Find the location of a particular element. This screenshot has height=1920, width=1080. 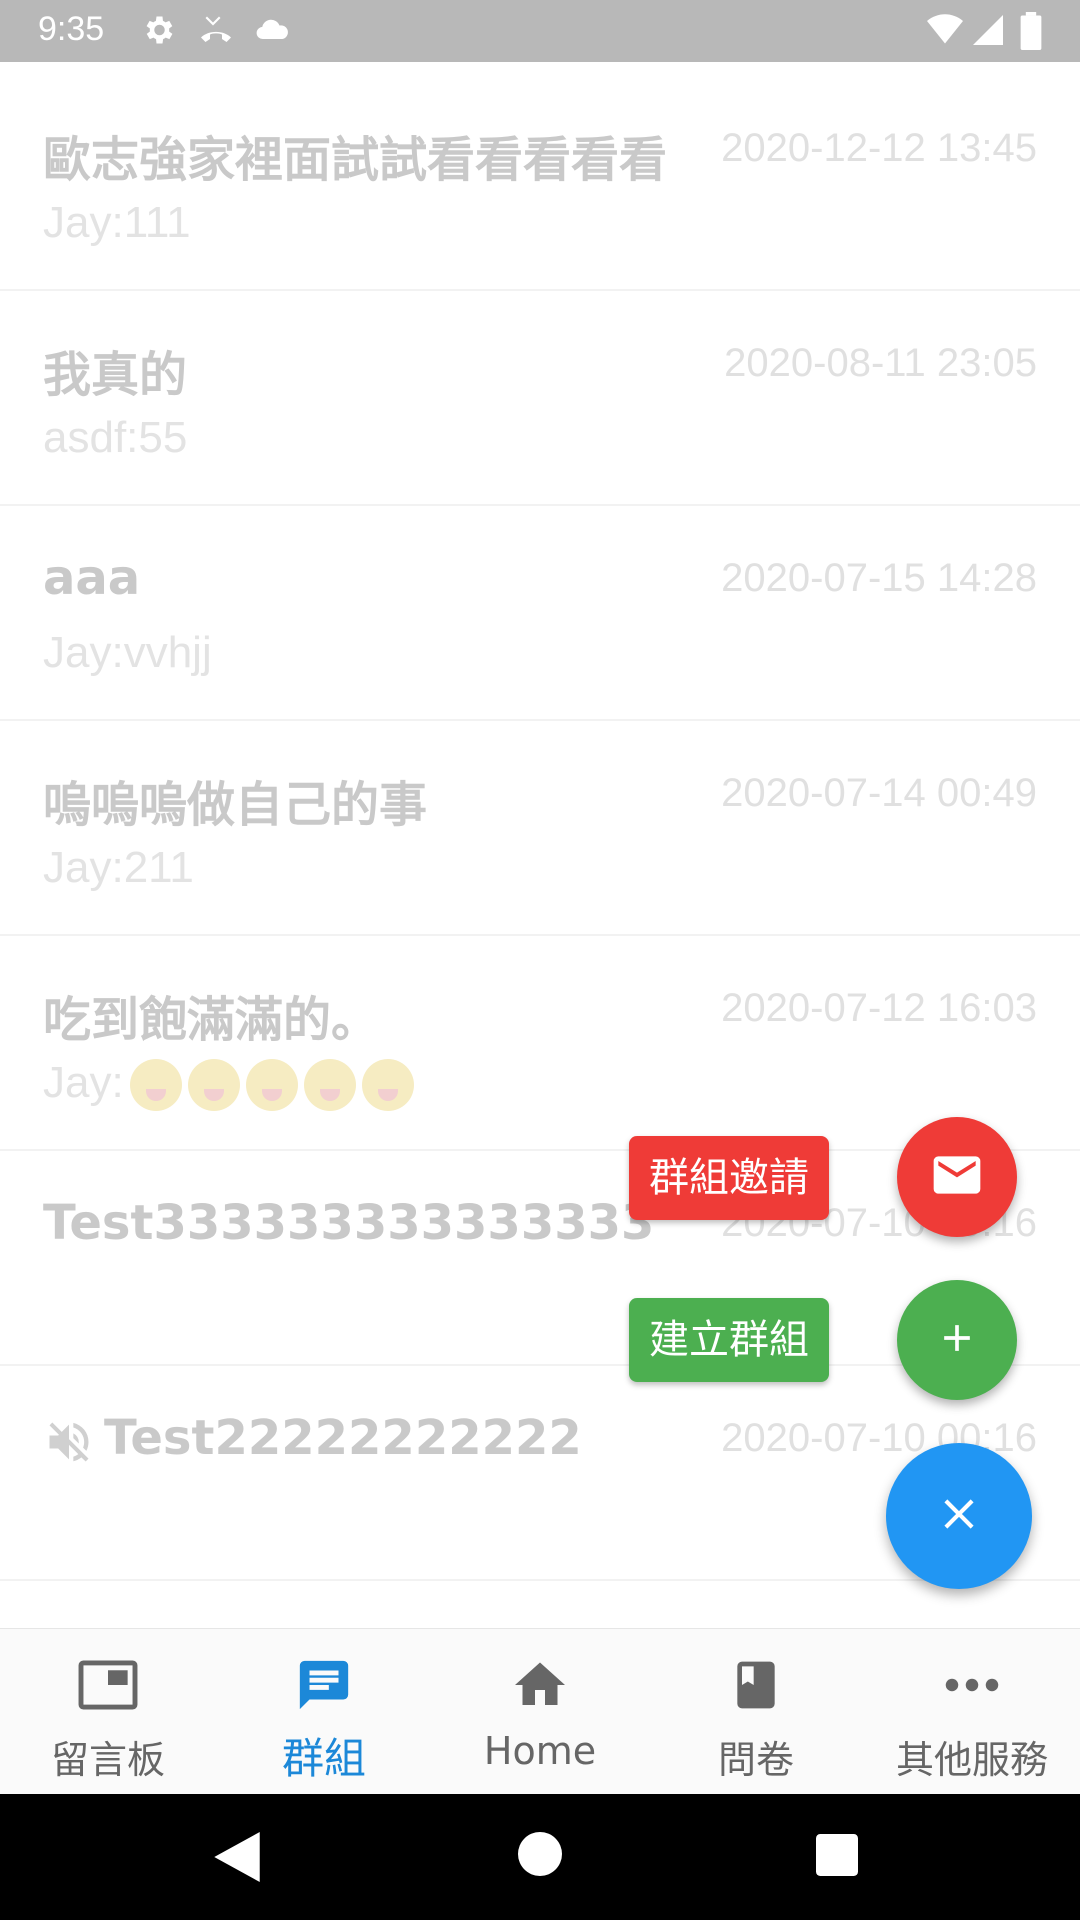

bottom-navigation: 留言板 群組 Home 問卷 其他服務 is located at coordinates (540, 1711).